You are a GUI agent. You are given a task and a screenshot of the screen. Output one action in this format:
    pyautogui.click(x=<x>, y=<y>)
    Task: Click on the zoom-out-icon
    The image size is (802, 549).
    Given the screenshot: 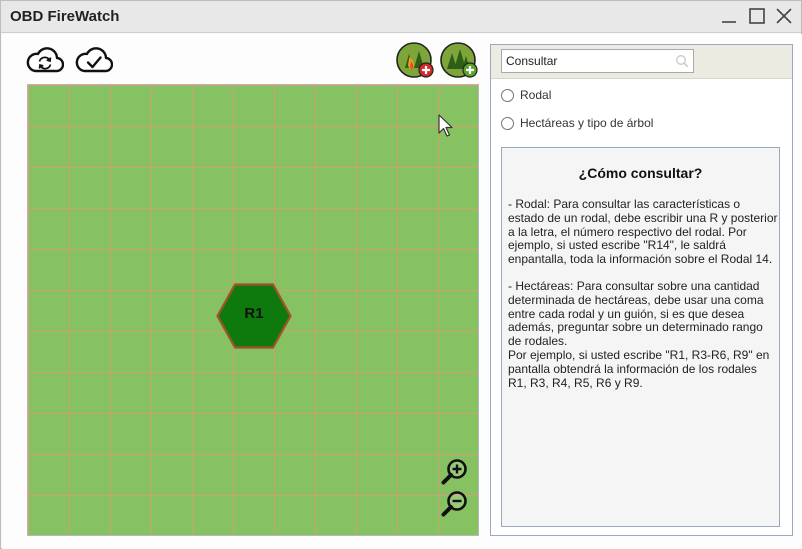 What is the action you would take?
    pyautogui.click(x=455, y=504)
    